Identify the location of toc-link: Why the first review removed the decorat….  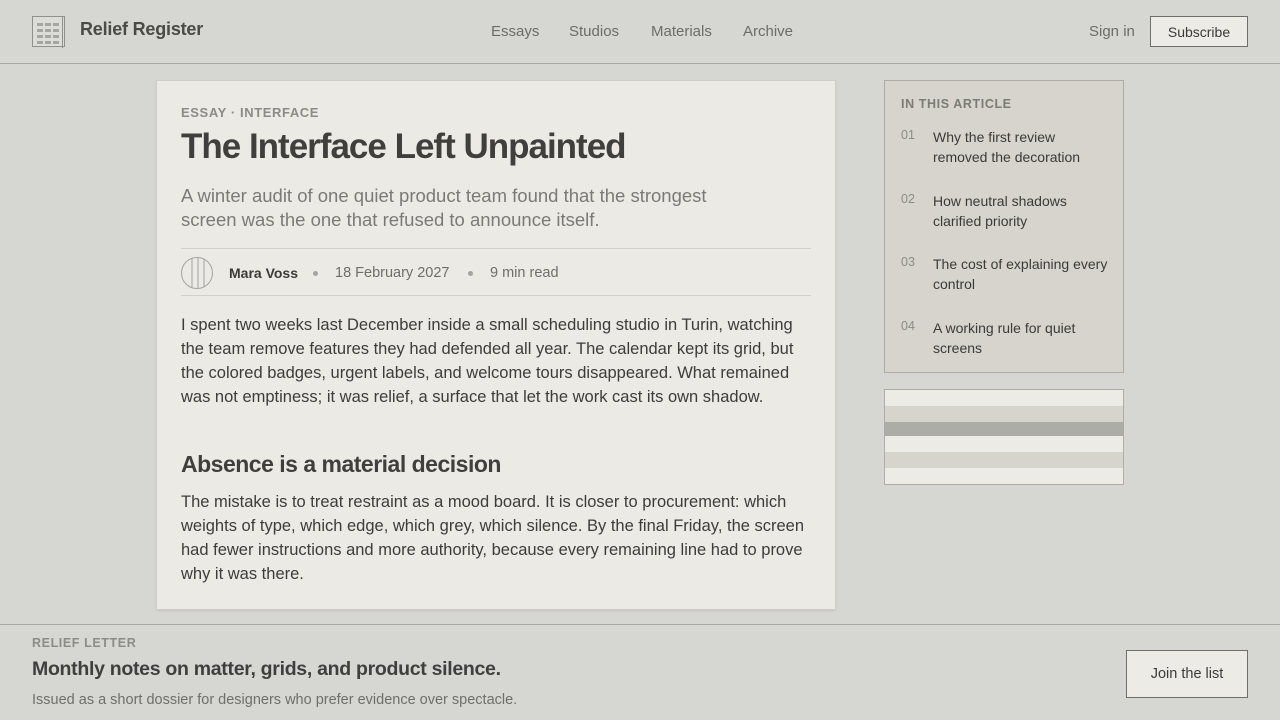
(1021, 147).